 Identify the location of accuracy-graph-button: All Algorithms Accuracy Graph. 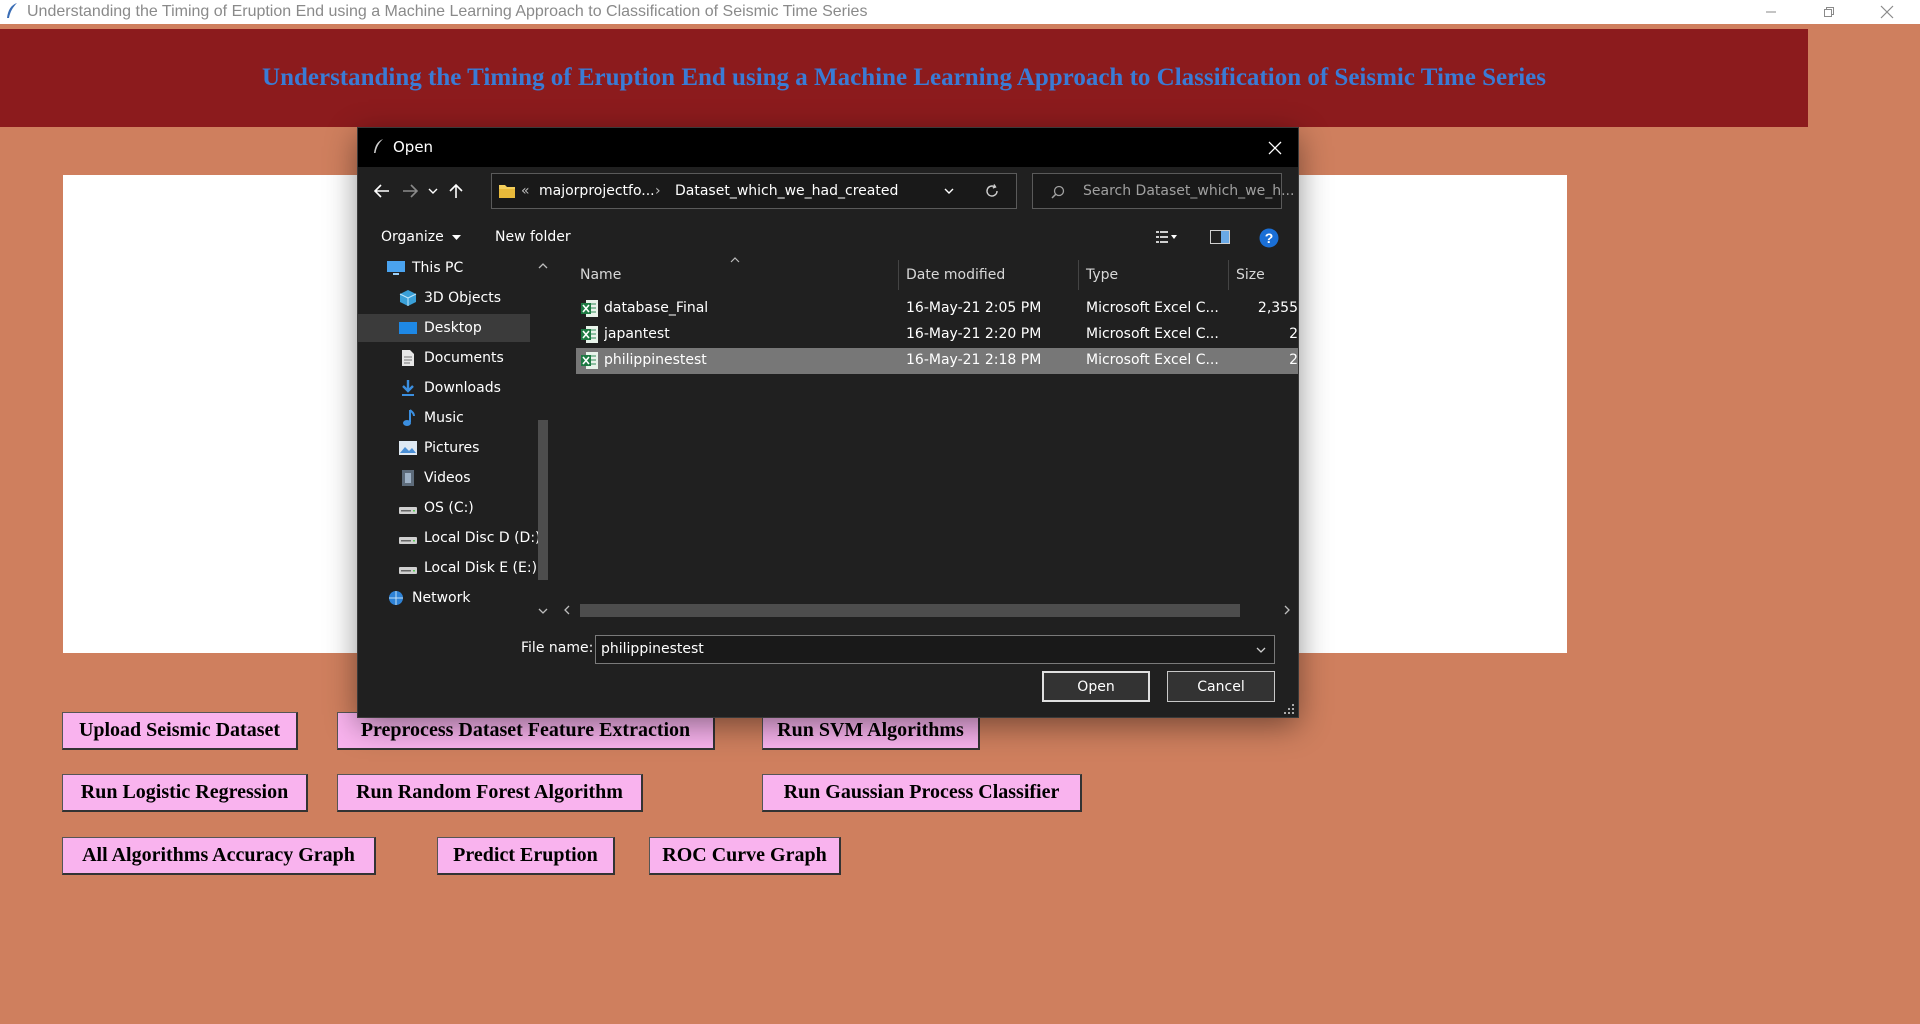
(219, 856).